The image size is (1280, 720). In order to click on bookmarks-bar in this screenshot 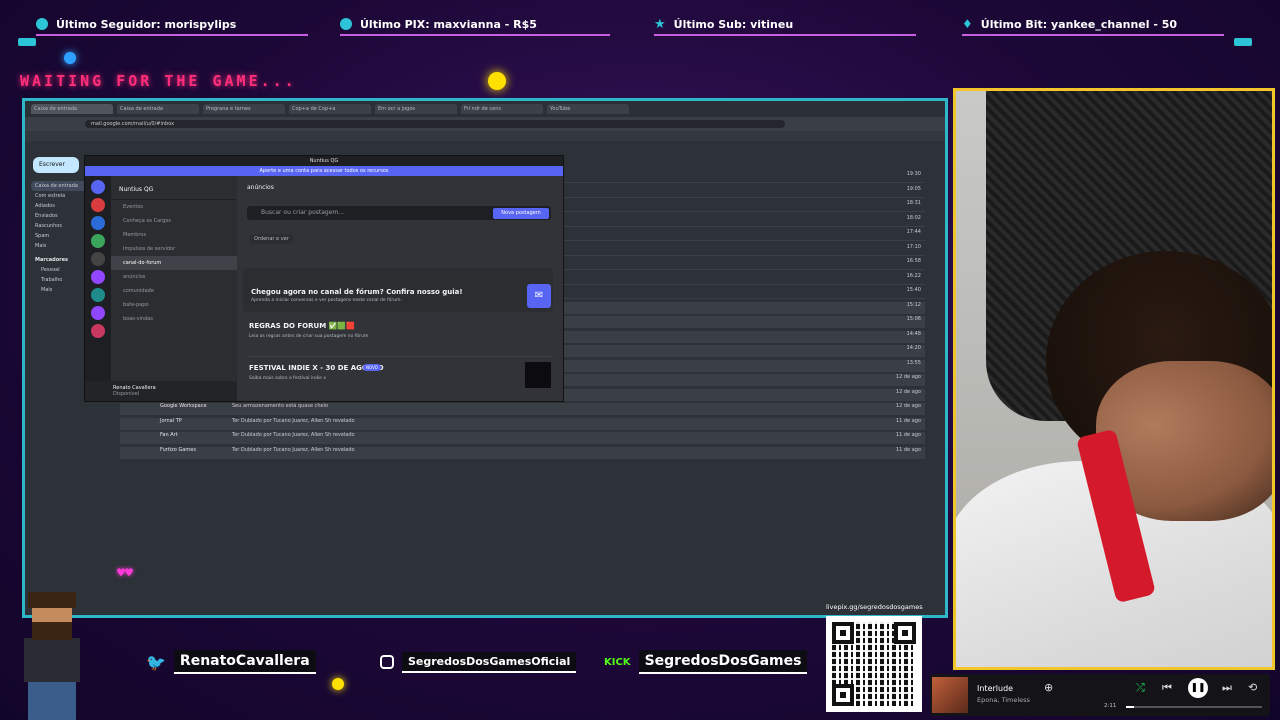, I will do `click(485, 136)`.